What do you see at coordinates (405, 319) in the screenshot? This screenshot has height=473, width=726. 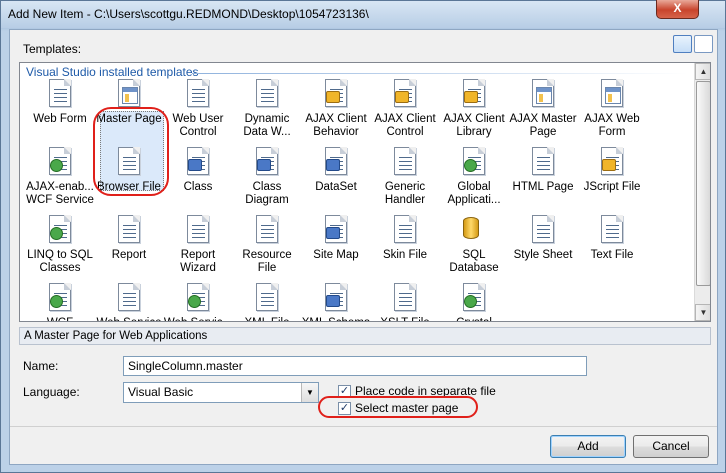 I see `template-item-label: XSLT File` at bounding box center [405, 319].